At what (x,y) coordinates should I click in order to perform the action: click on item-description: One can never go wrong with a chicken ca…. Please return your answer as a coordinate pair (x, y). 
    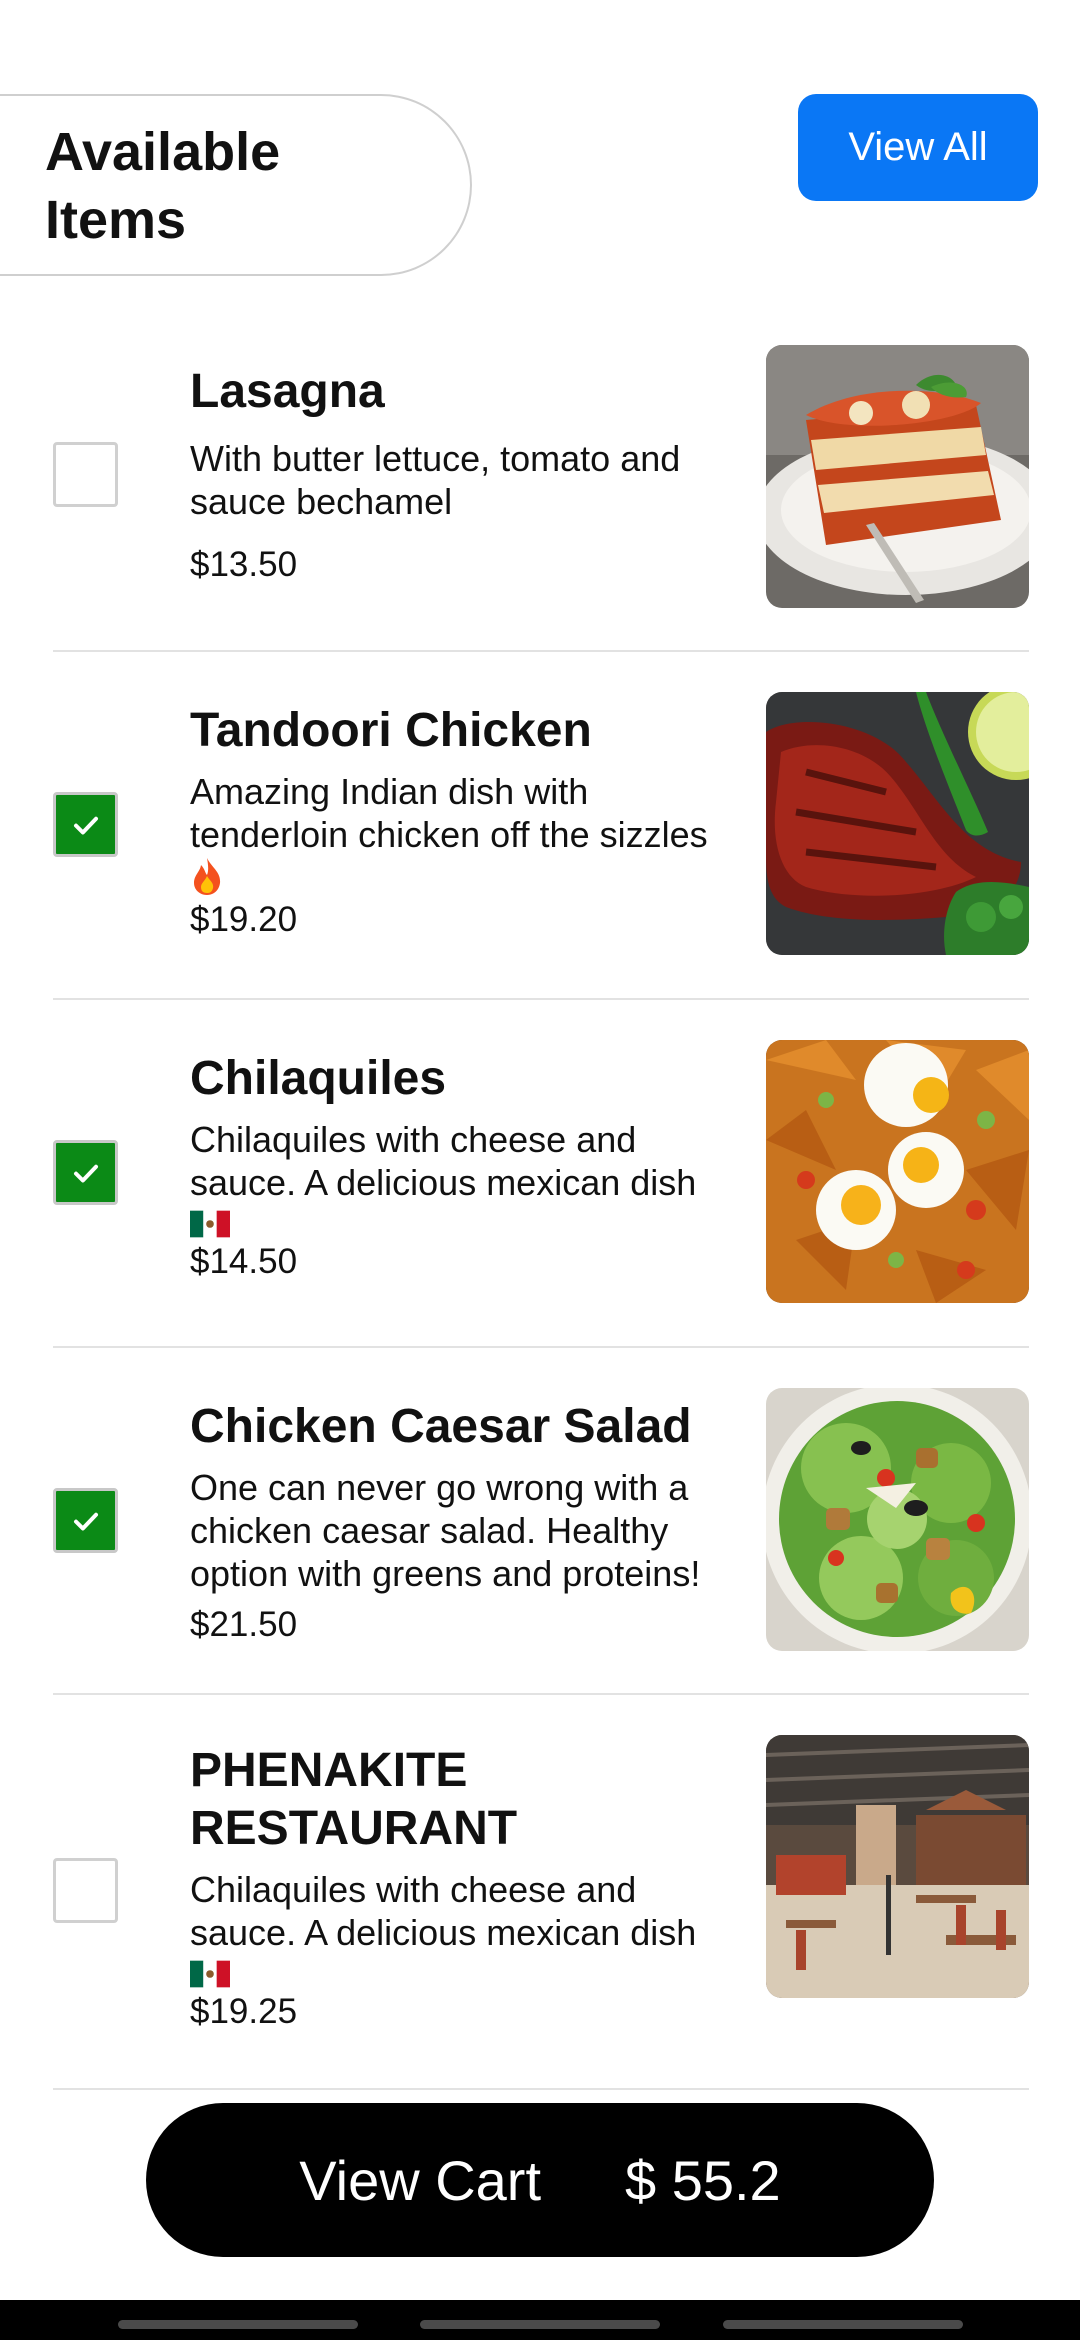
    Looking at the image, I should click on (445, 1530).